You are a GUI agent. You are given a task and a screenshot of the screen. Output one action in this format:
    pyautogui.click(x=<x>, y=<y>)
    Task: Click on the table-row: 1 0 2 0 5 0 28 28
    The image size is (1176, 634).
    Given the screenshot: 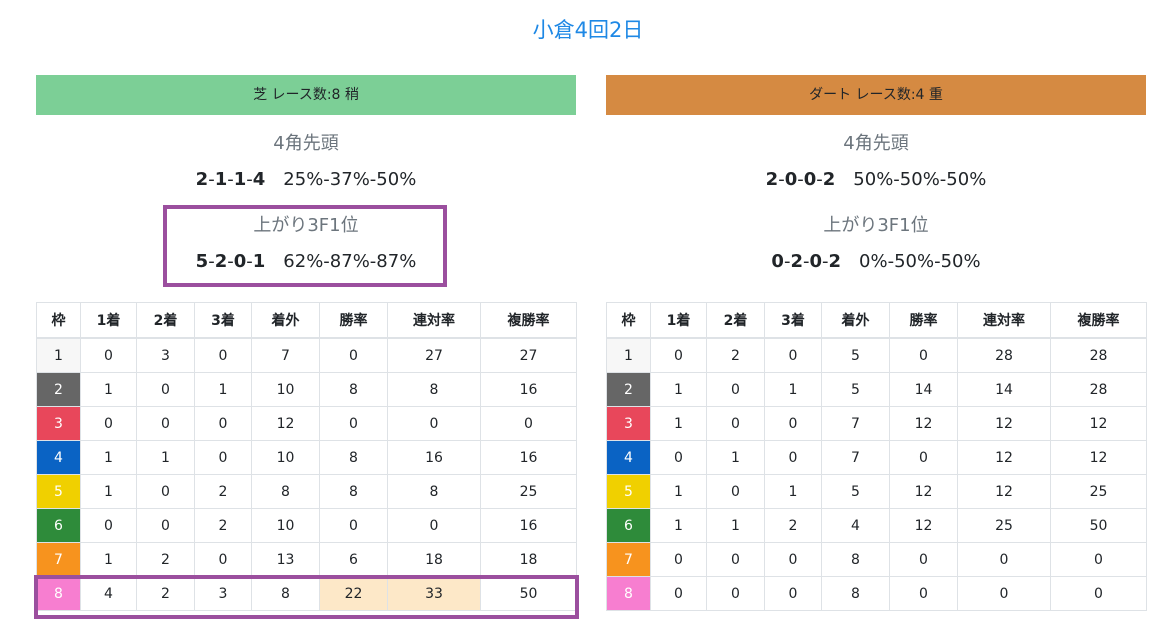 What is the action you would take?
    pyautogui.click(x=876, y=355)
    